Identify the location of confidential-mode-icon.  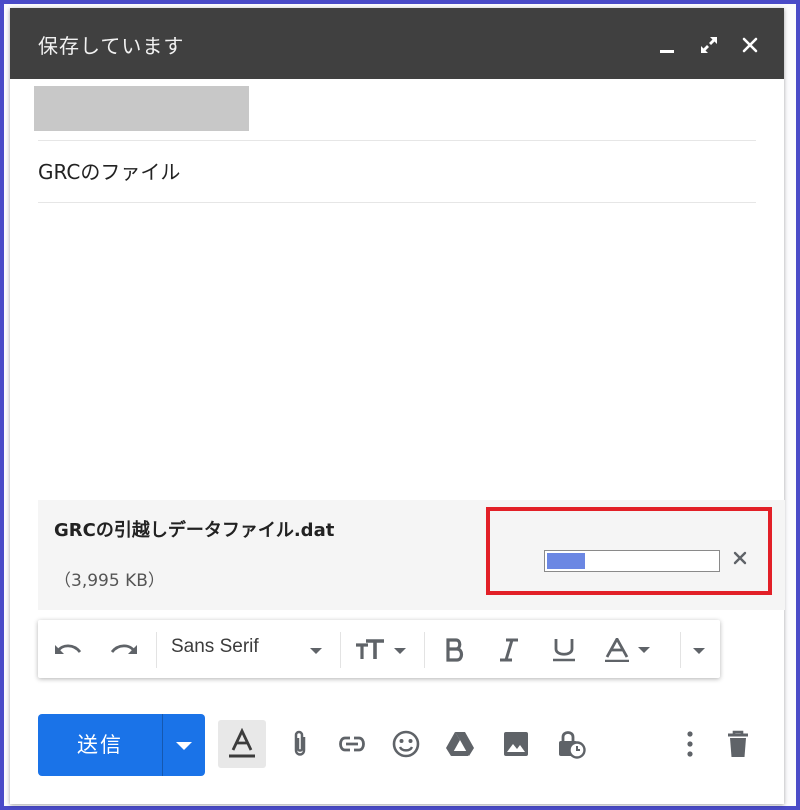
(570, 744).